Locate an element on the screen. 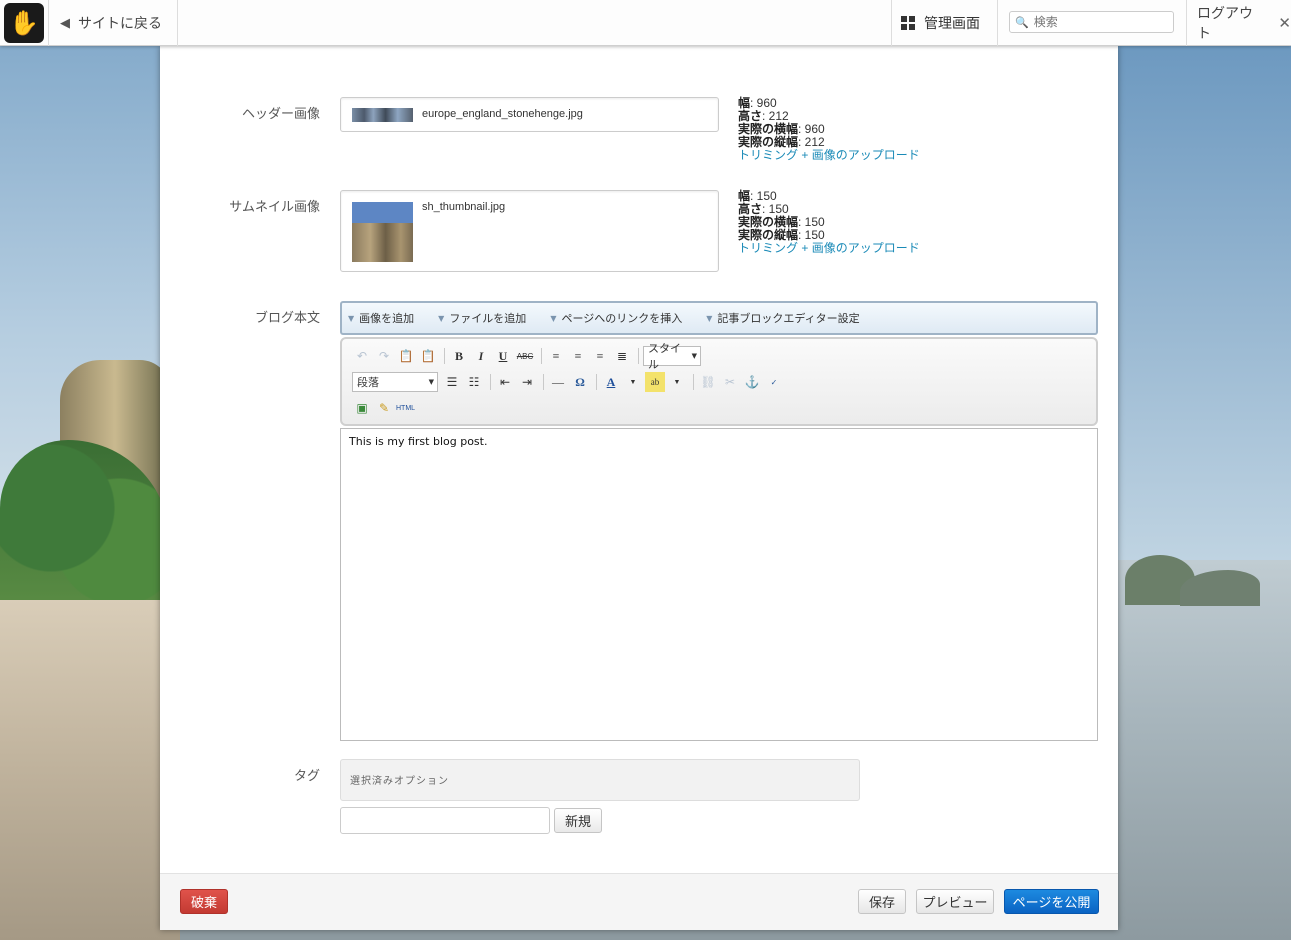 This screenshot has height=940, width=1291. style-select: スタイル ▼ is located at coordinates (672, 356).